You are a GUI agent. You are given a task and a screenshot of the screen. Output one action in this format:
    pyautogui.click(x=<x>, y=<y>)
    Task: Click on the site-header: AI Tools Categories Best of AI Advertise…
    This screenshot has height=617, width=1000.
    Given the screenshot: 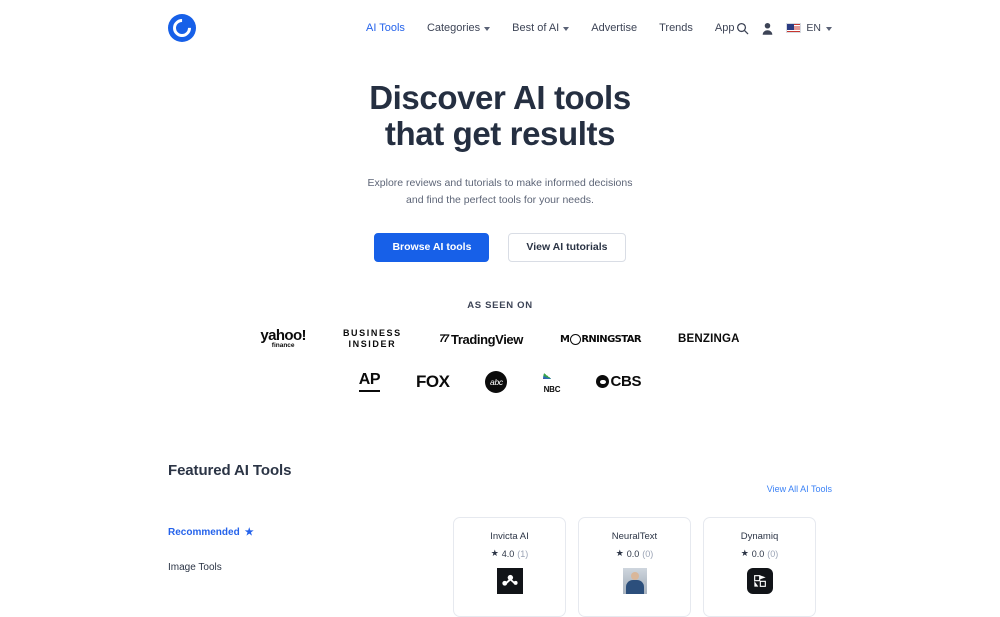 What is the action you would take?
    pyautogui.click(x=500, y=28)
    